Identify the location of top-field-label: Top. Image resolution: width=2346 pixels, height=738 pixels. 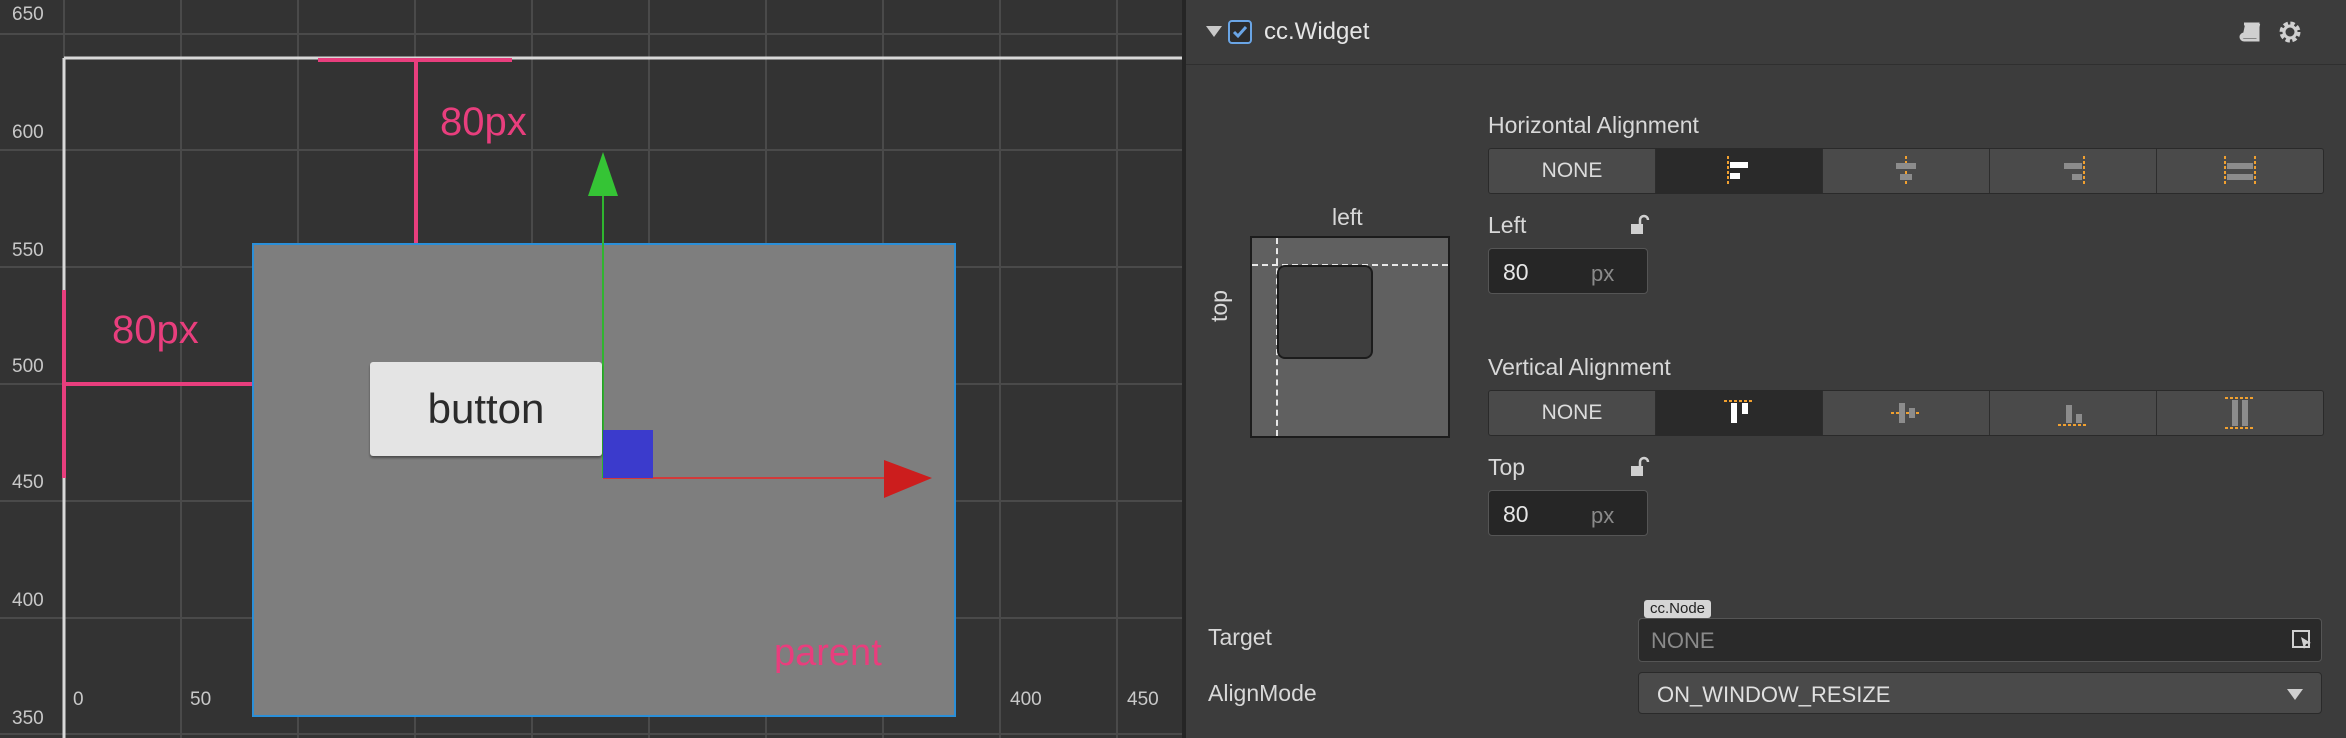
(1507, 467).